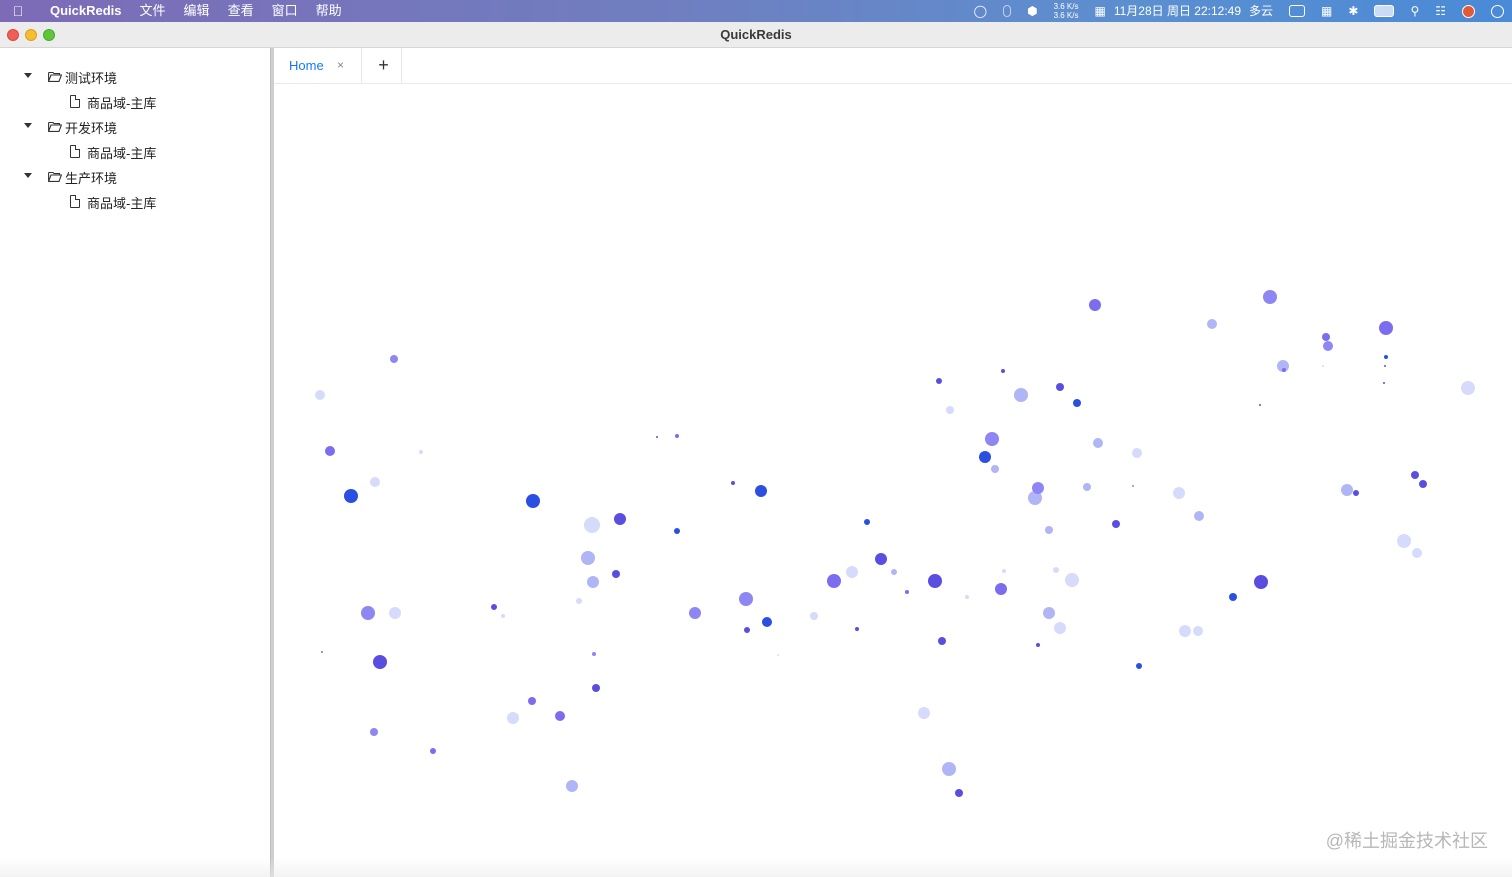 The width and height of the screenshot is (1512, 877). I want to click on siri-icon, so click(1497, 11).